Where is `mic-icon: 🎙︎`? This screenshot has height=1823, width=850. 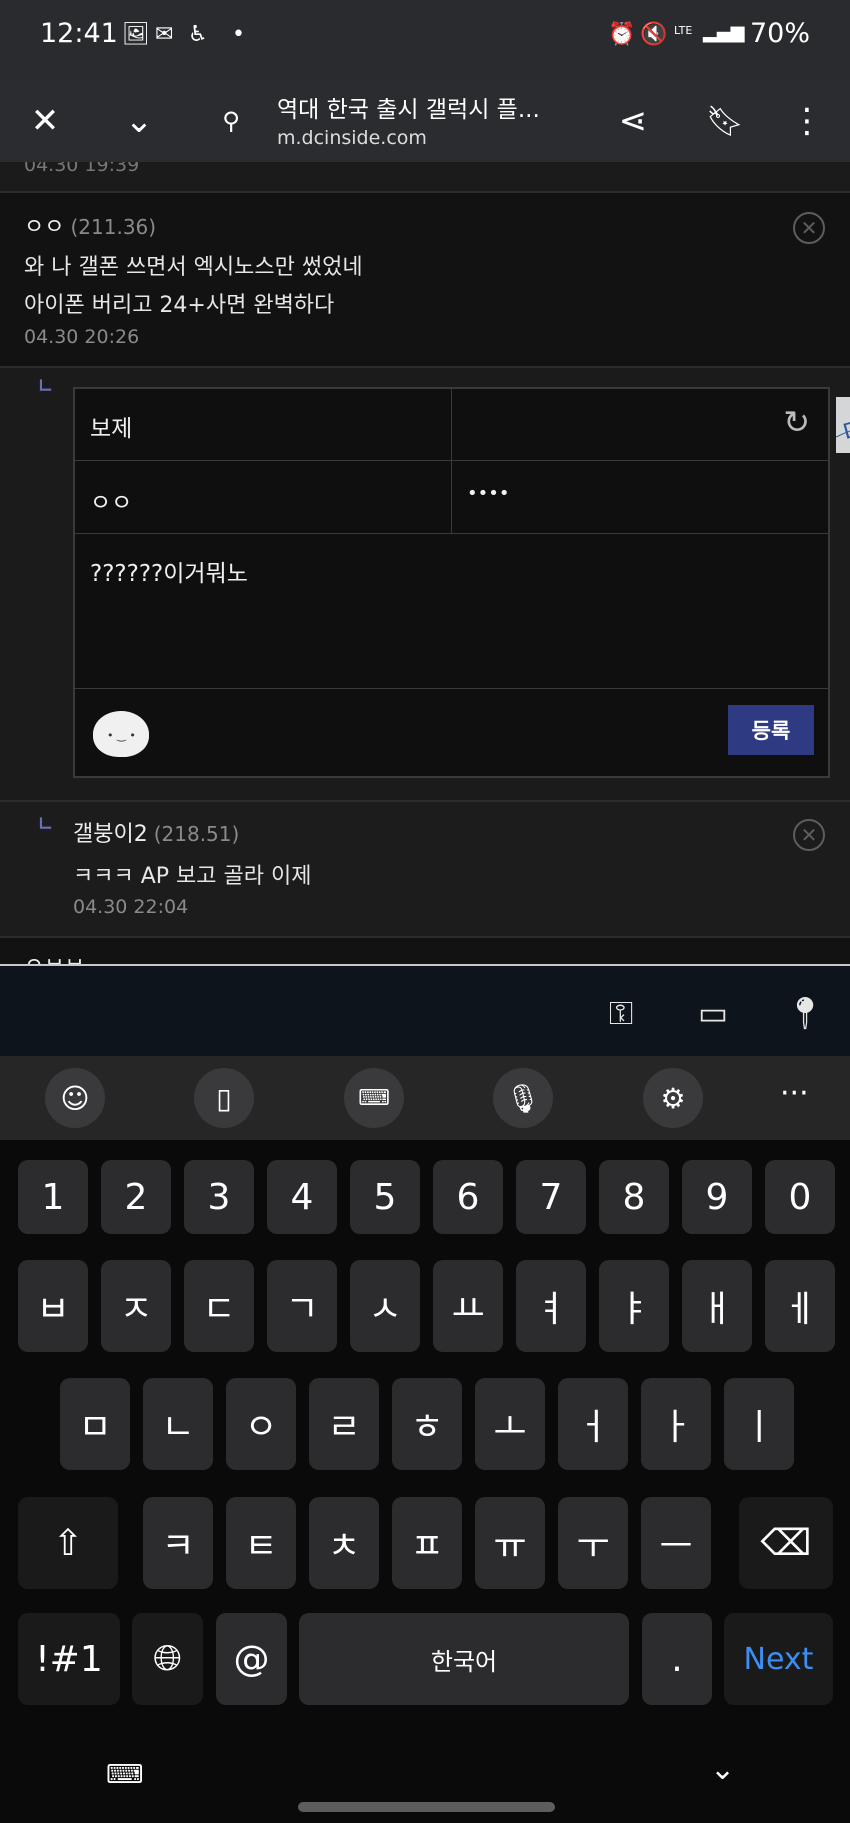 mic-icon: 🎙︎ is located at coordinates (523, 1098).